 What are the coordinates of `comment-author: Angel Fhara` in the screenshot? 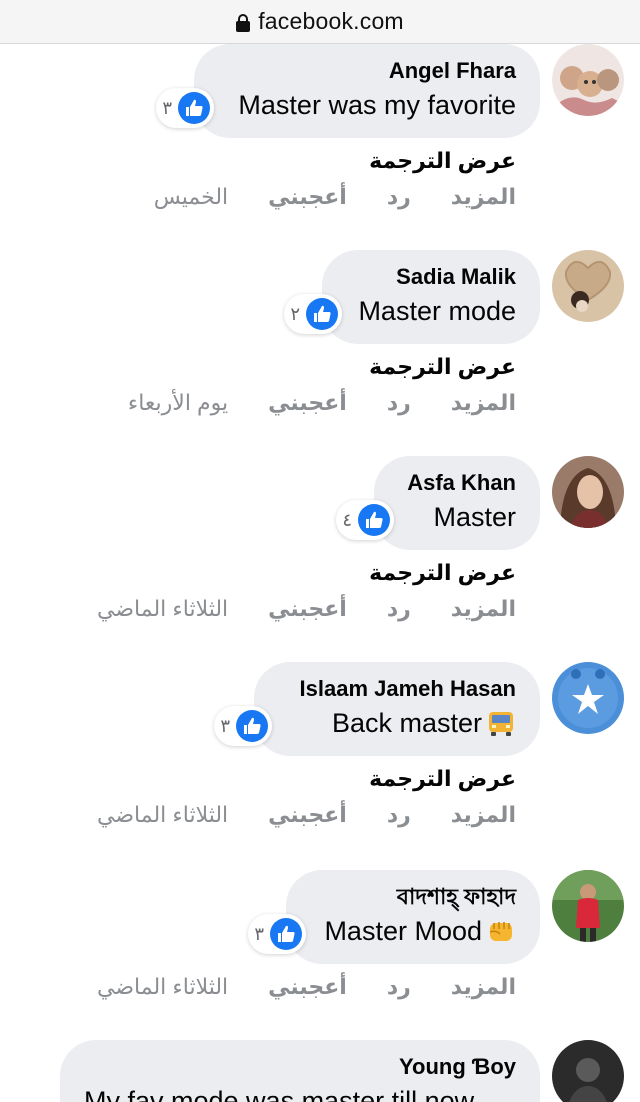 It's located at (367, 71).